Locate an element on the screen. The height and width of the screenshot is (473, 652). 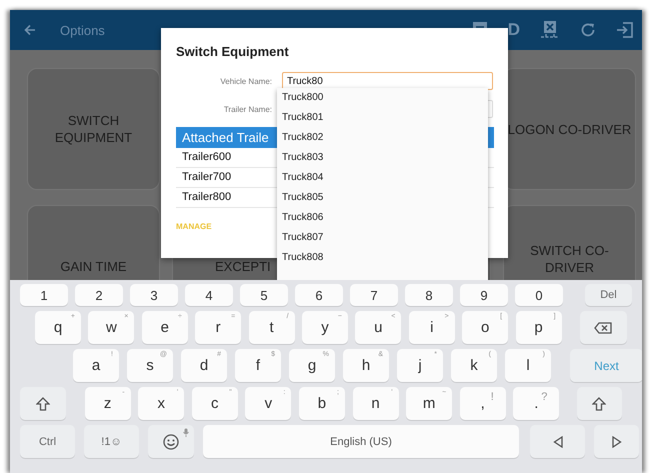
key-label: c is located at coordinates (215, 403).